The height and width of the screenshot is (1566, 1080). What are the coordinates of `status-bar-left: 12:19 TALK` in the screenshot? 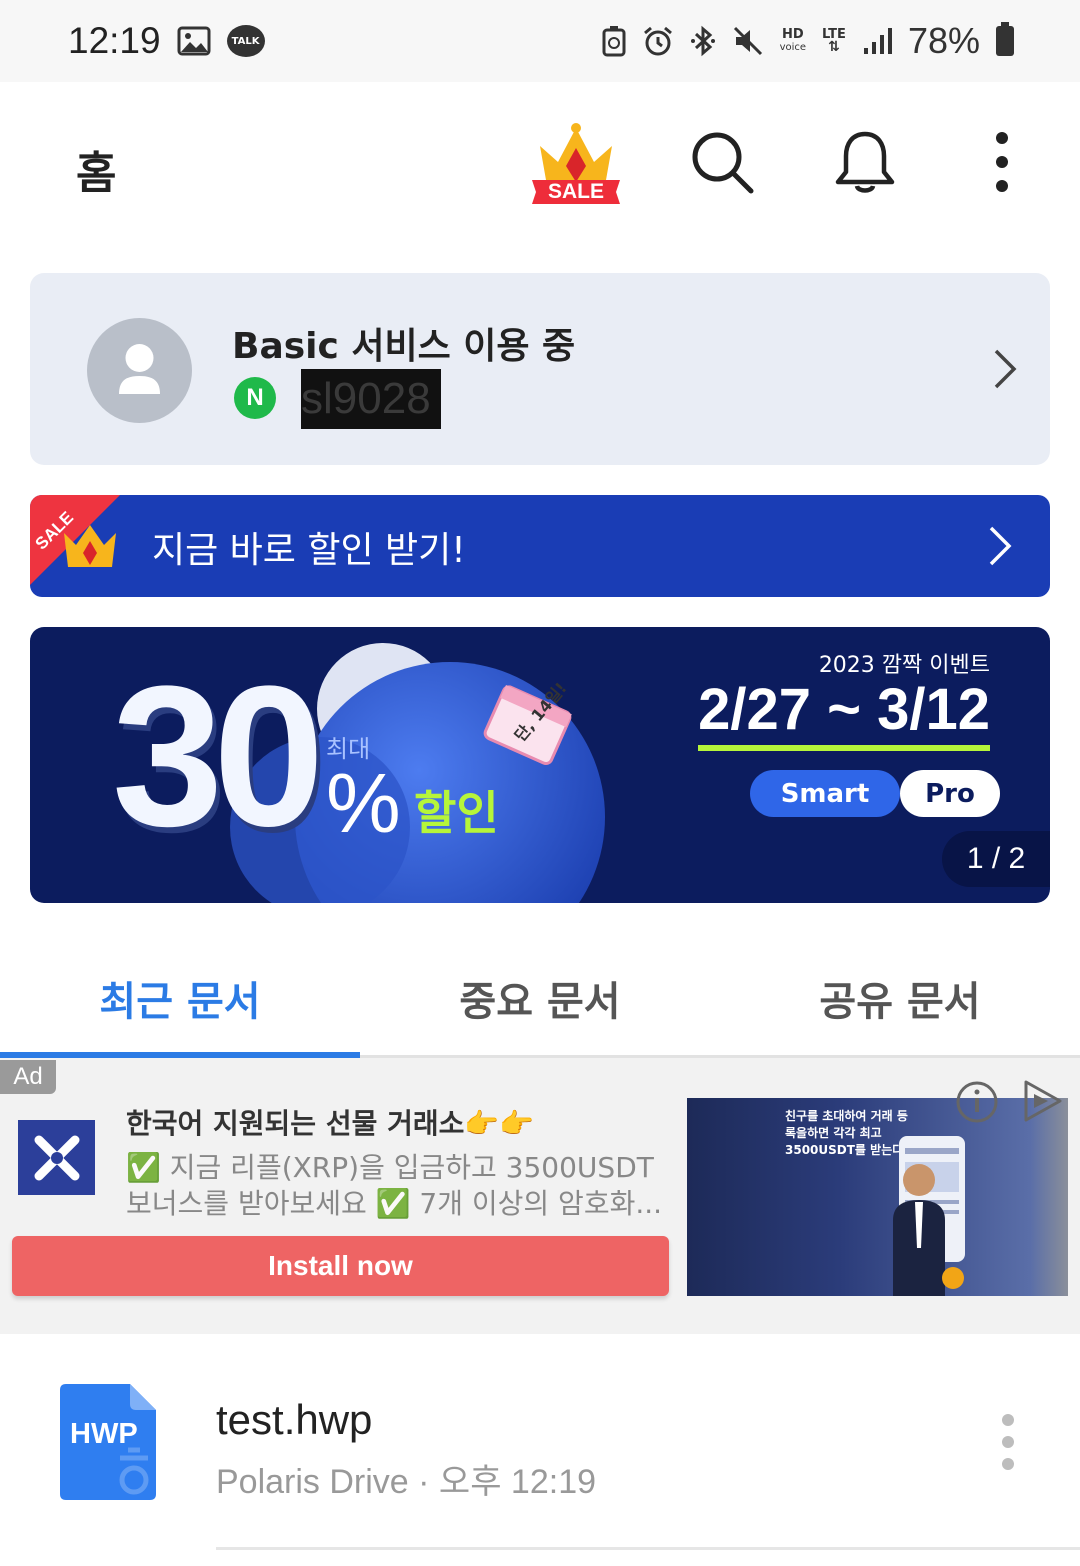 It's located at (166, 41).